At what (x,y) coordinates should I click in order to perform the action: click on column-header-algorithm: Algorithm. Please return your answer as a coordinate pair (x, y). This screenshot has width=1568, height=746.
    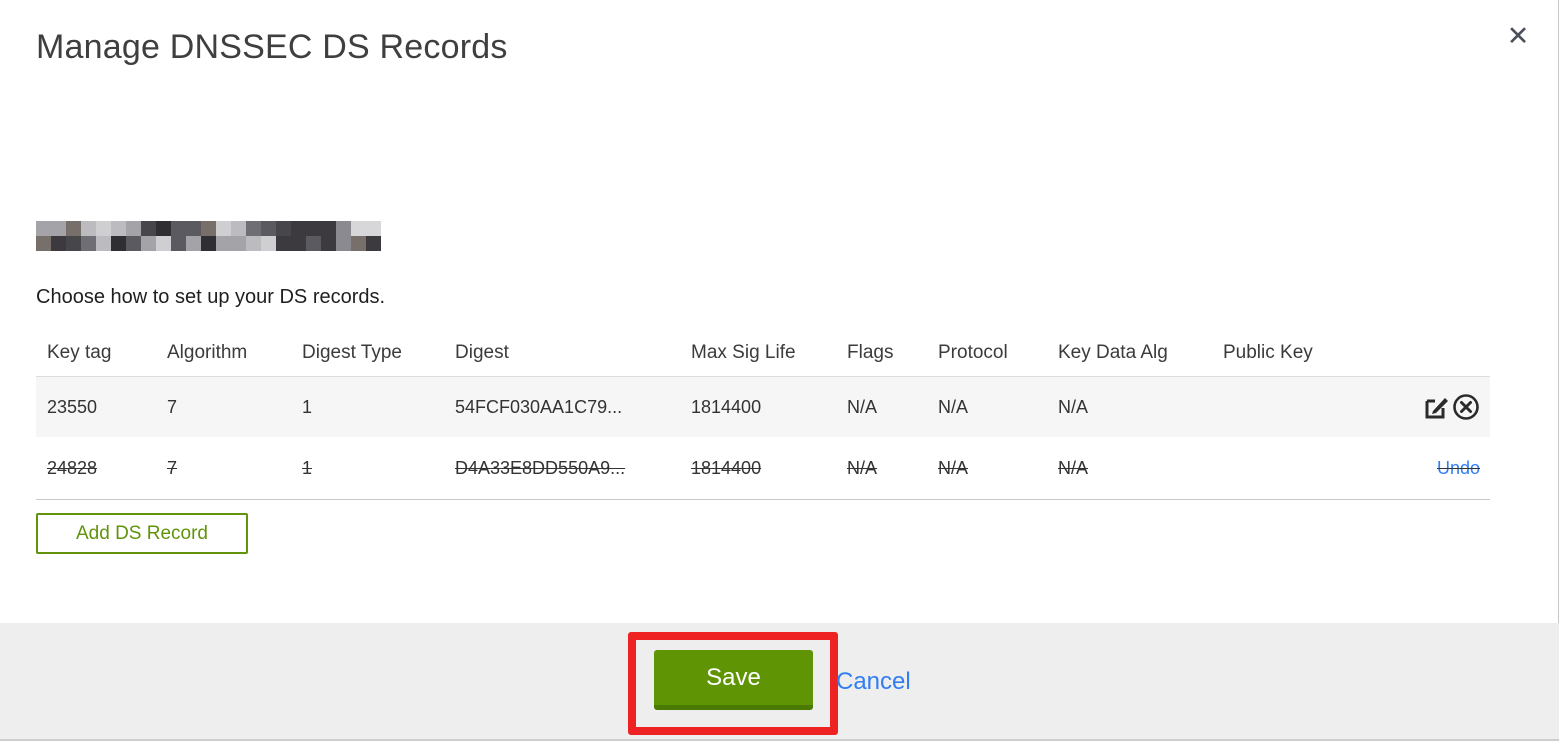
    Looking at the image, I should click on (207, 352).